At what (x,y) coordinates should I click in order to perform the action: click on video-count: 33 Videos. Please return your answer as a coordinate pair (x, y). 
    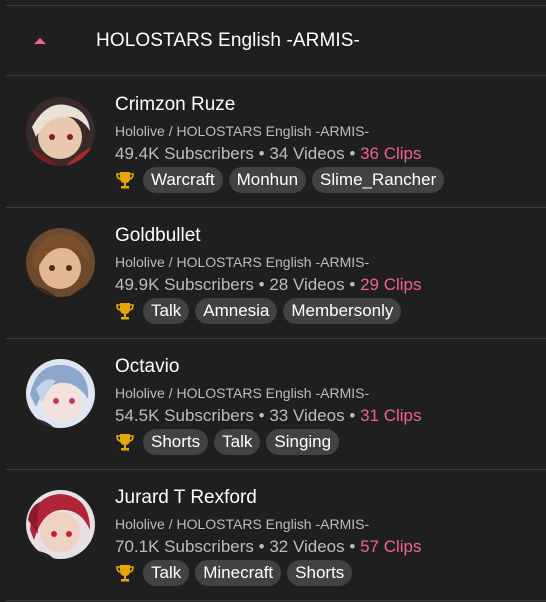
    Looking at the image, I should click on (307, 415).